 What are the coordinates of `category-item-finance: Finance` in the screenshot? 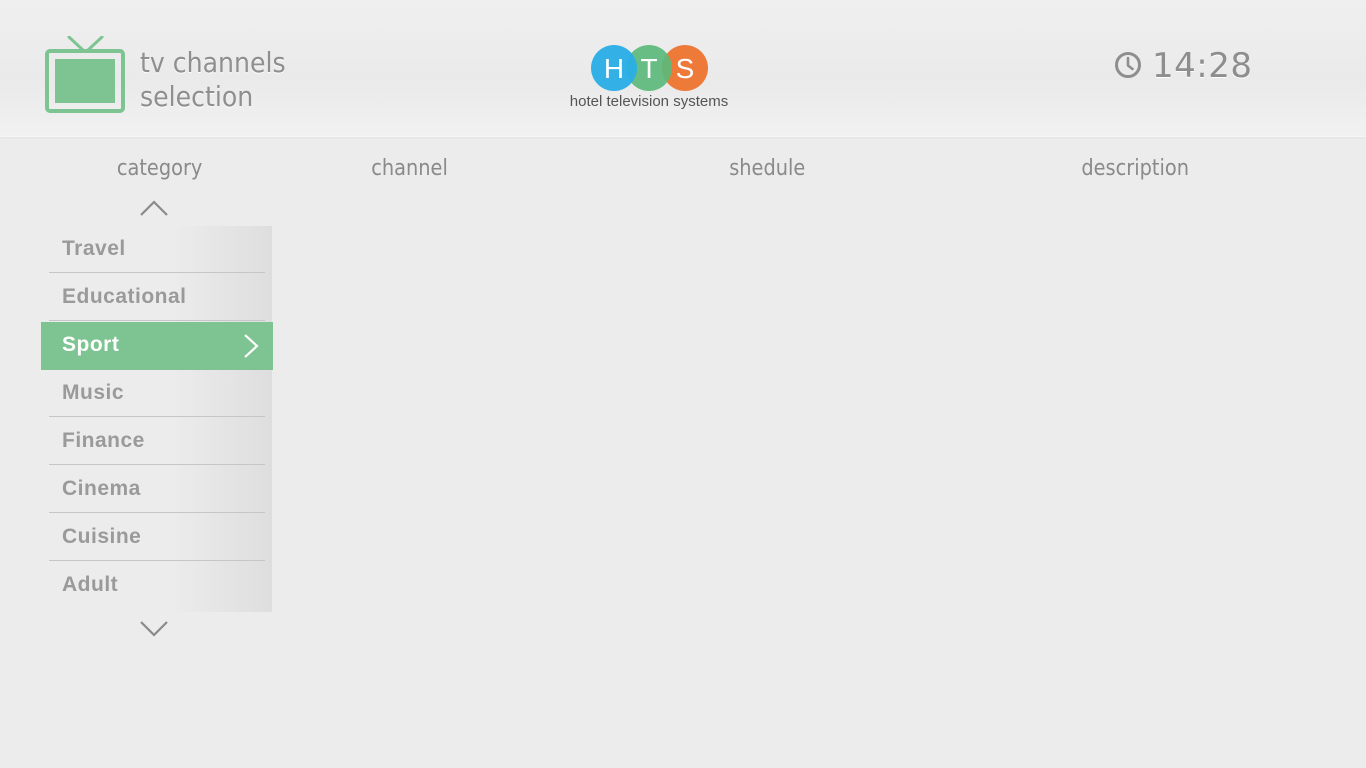 It's located at (157, 441).